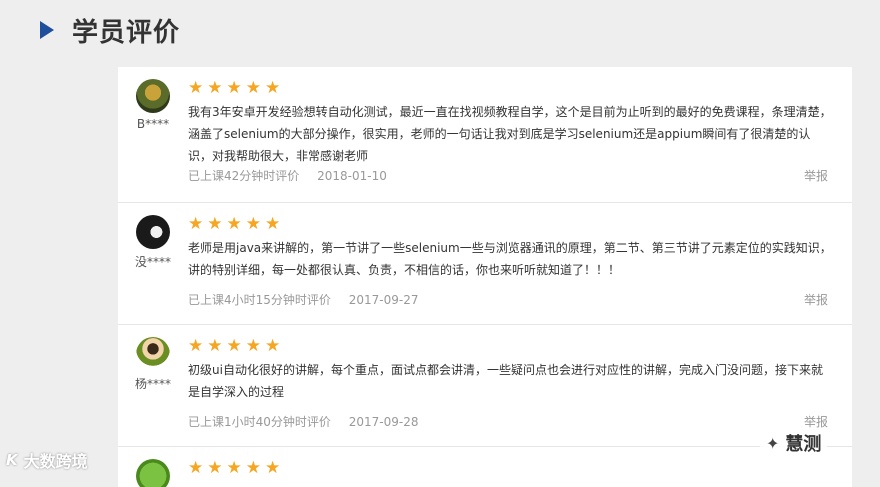  Describe the element at coordinates (47, 30) in the screenshot. I see `triangle-icon` at that location.